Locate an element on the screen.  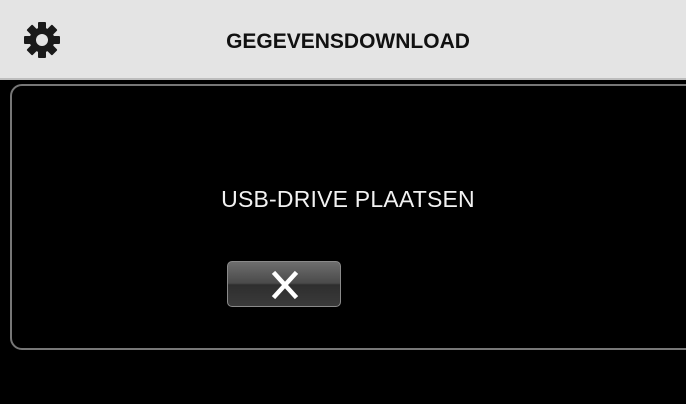
cancel-button is located at coordinates (284, 284).